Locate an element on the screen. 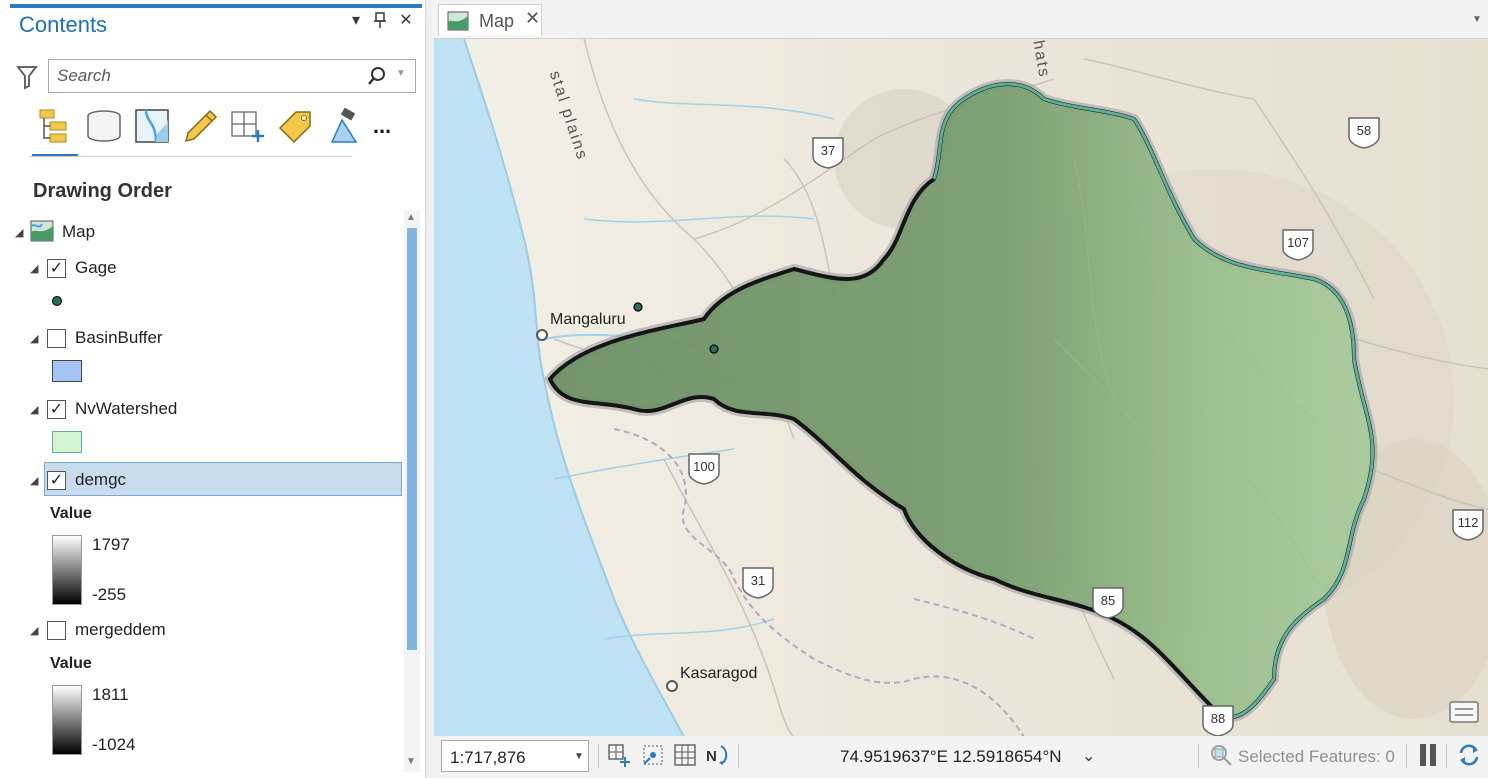 Image resolution: width=1488 pixels, height=778 pixels. ramp-low-value: -1024 is located at coordinates (114, 744).